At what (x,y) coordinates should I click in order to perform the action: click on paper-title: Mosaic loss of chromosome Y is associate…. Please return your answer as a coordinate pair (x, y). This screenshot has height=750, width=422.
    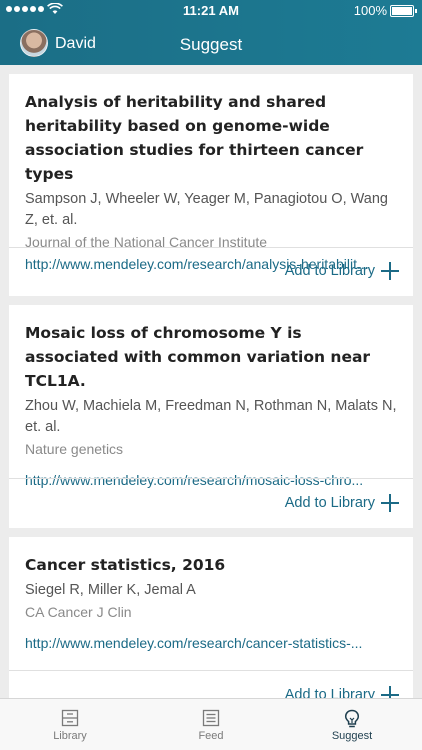
    Looking at the image, I should click on (211, 357).